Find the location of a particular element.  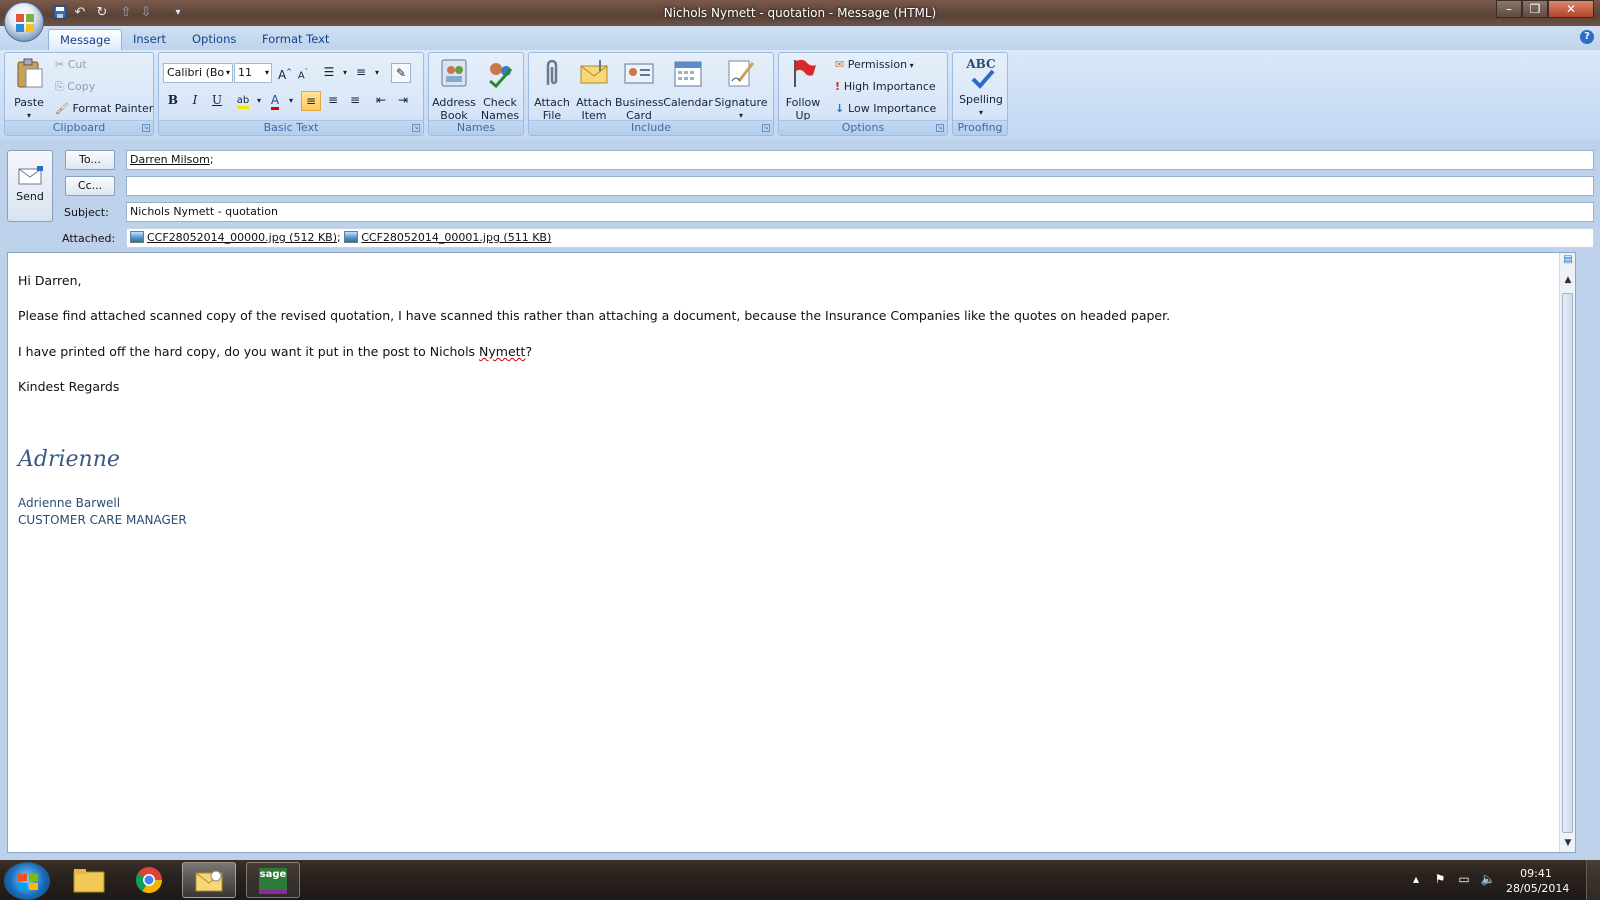

close-button: ✕ is located at coordinates (1571, 9).